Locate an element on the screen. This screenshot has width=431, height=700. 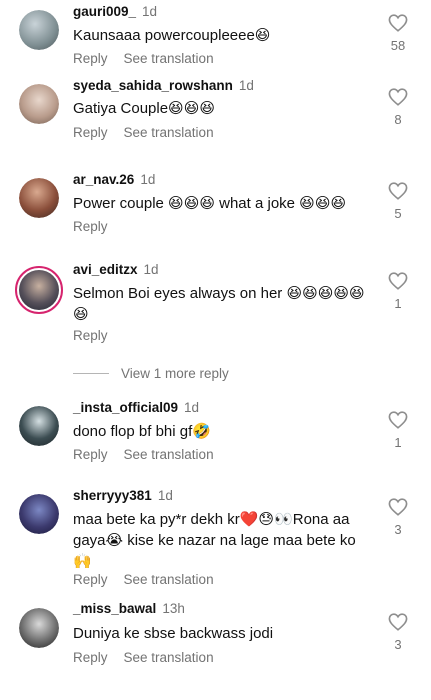
comment-text: Duniya ke sbse backwass jodi is located at coordinates (173, 633).